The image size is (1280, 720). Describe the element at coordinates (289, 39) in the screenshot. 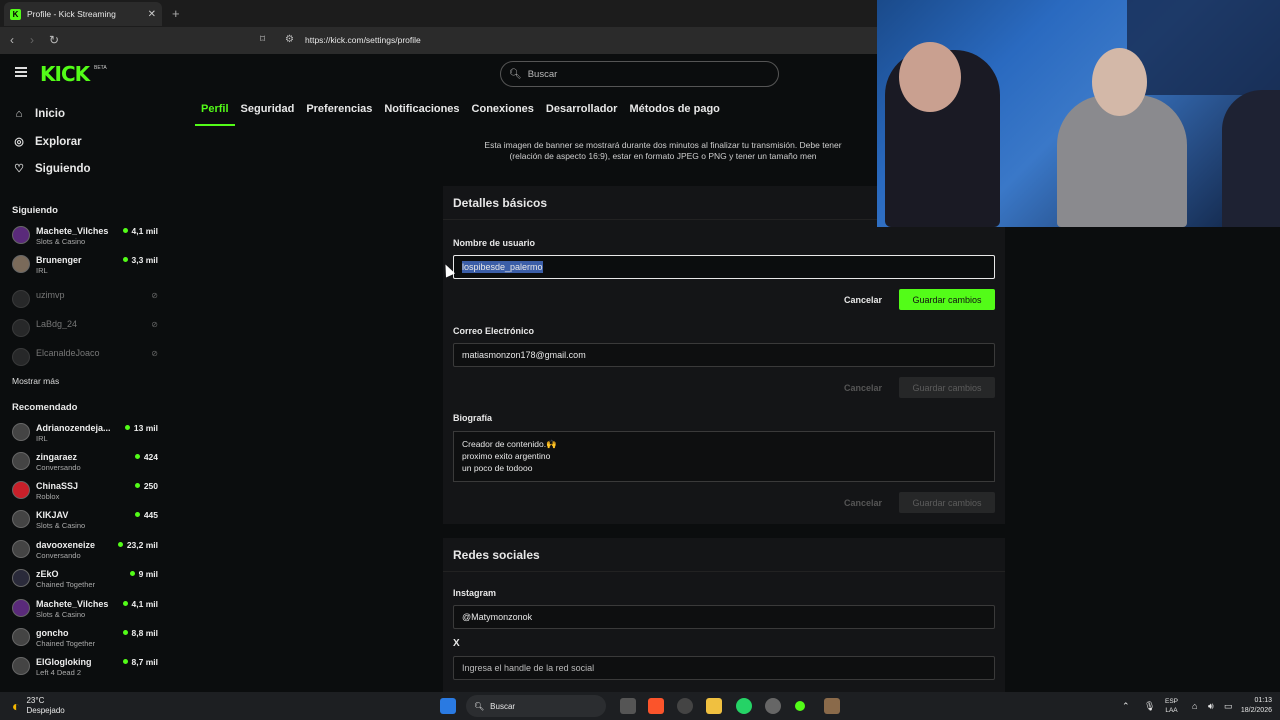

I see `site-info-icon: ⚙` at that location.